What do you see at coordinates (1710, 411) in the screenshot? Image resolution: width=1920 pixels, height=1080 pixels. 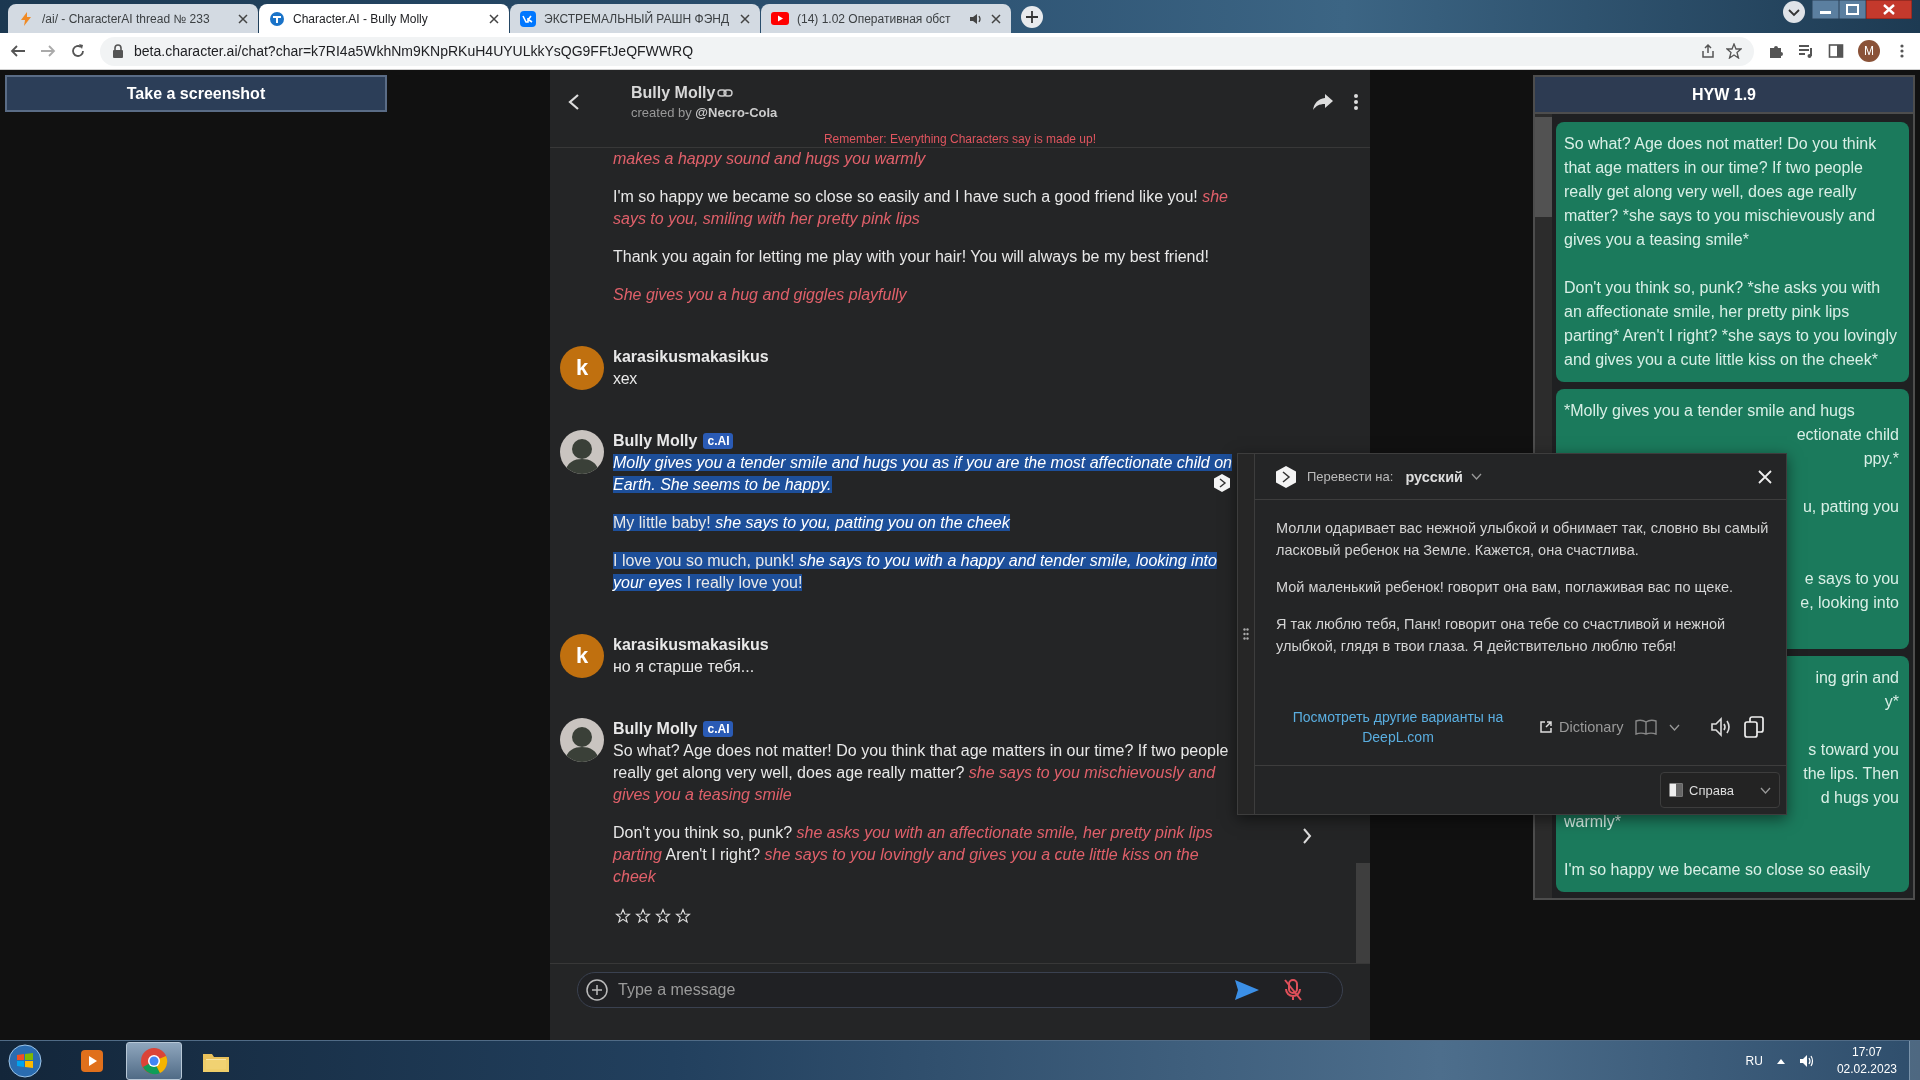 I see `card-text: *Molly gives you a tender smile and hugs` at bounding box center [1710, 411].